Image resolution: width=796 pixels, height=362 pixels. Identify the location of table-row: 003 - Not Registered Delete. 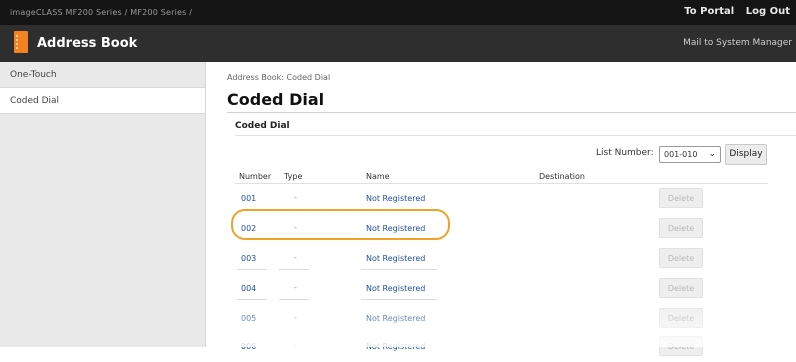
(501, 259).